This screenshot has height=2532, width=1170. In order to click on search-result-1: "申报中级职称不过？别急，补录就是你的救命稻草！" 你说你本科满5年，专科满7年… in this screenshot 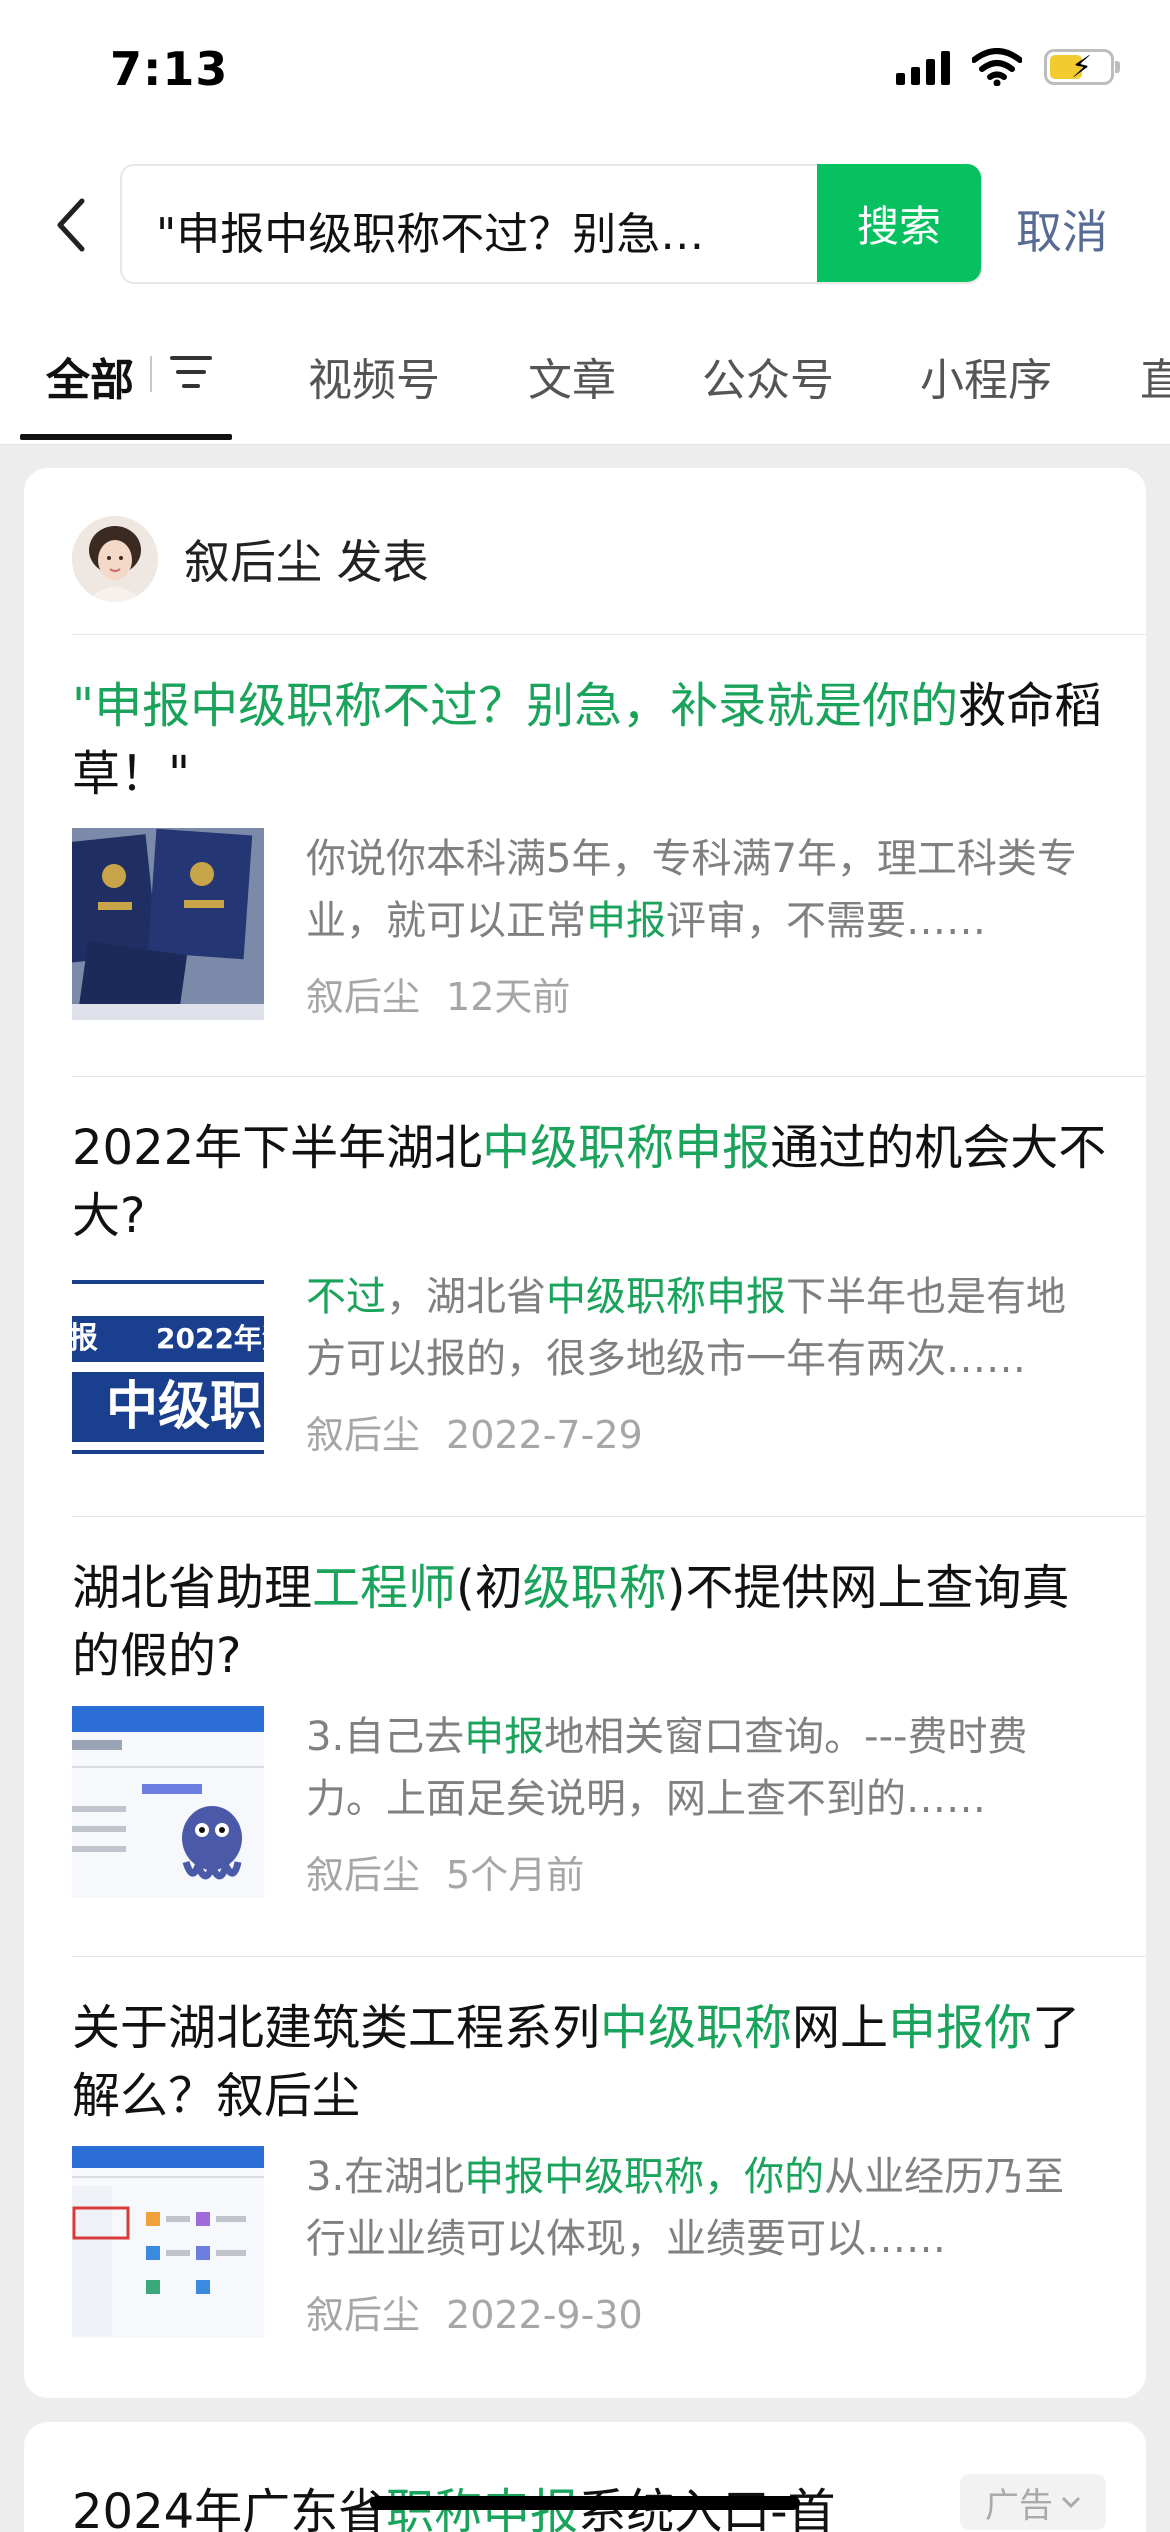, I will do `click(592, 846)`.